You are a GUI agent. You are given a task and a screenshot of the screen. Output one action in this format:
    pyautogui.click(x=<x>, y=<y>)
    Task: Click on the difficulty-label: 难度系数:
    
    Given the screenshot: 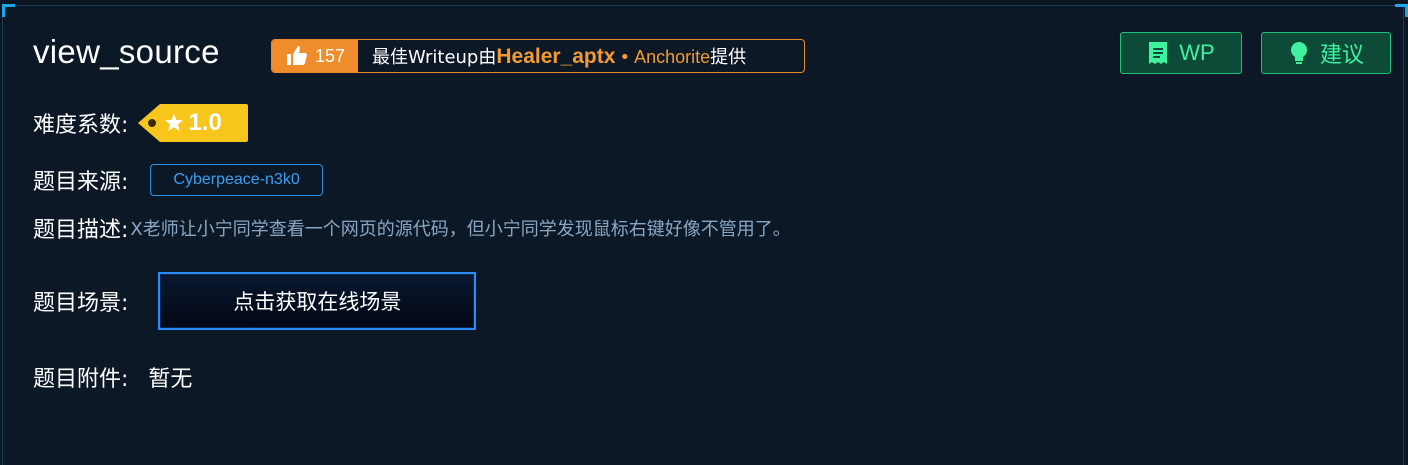 What is the action you would take?
    pyautogui.click(x=81, y=125)
    